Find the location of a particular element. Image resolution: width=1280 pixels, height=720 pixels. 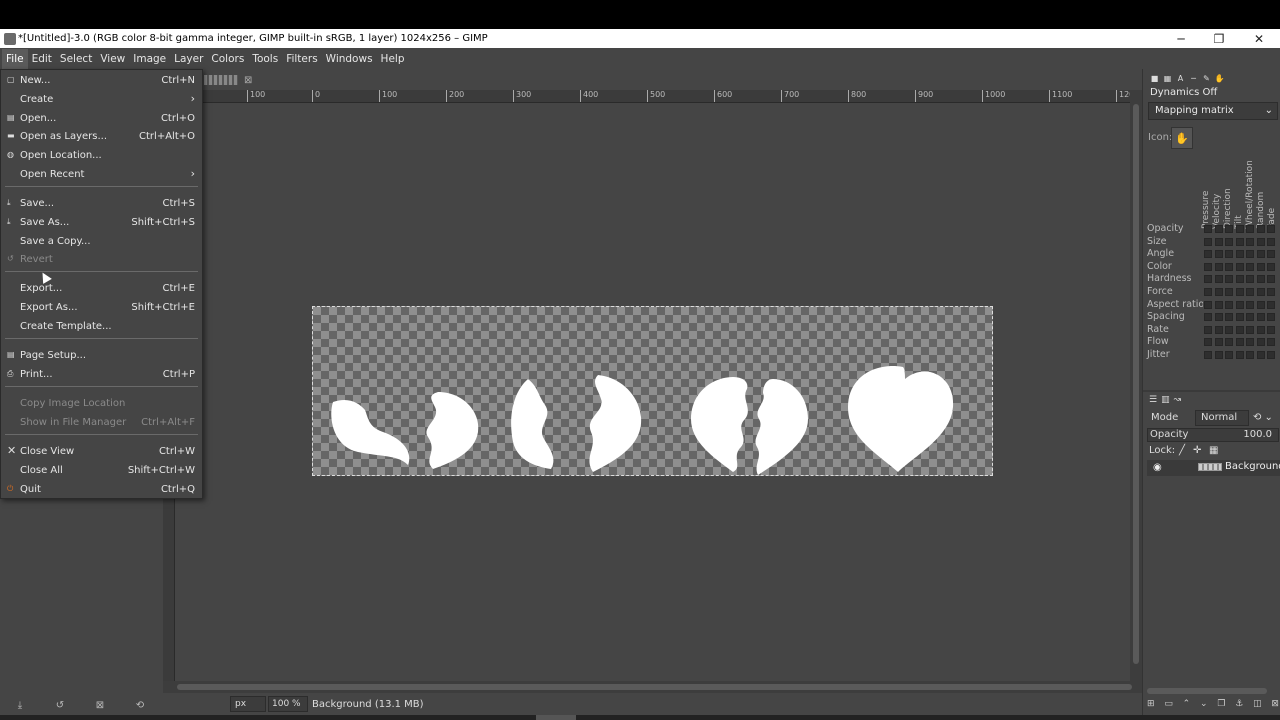

vertical-scroll-thumb is located at coordinates (1136, 384).